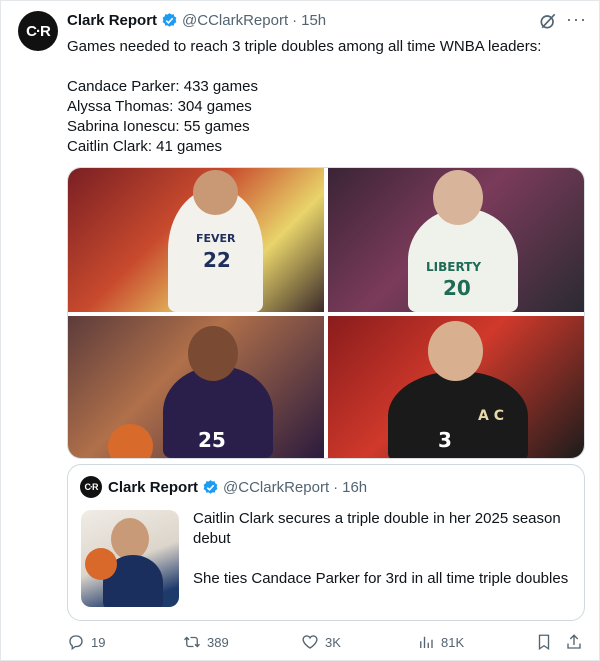 The width and height of the screenshot is (600, 661). I want to click on jersey-text: A C, so click(491, 416).